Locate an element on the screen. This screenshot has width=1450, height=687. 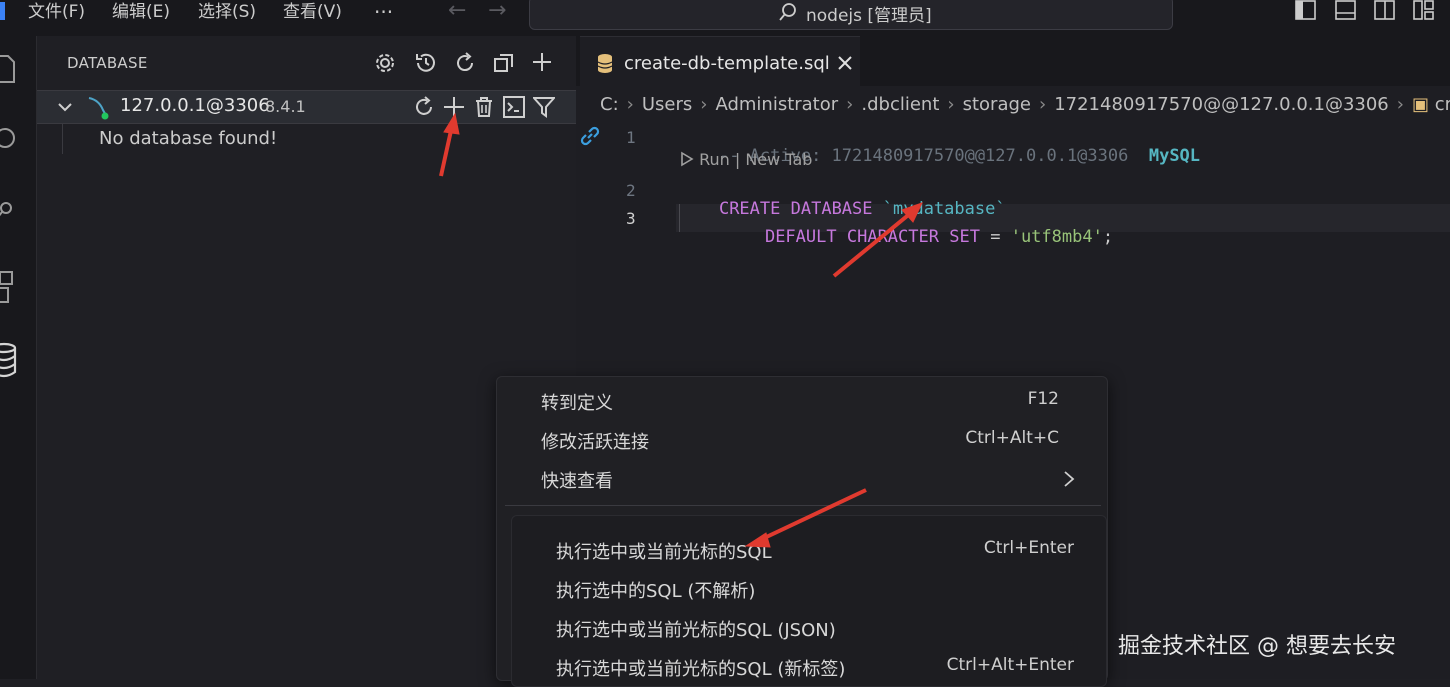
menu-item-shortcut: Ctrl+Enter is located at coordinates (1028, 548).